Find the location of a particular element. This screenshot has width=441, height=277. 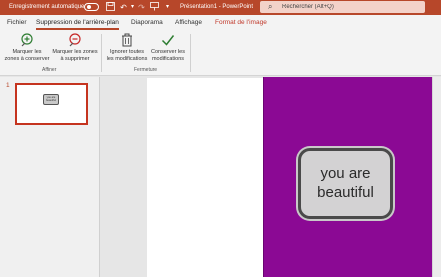

save-icon is located at coordinates (110, 7).